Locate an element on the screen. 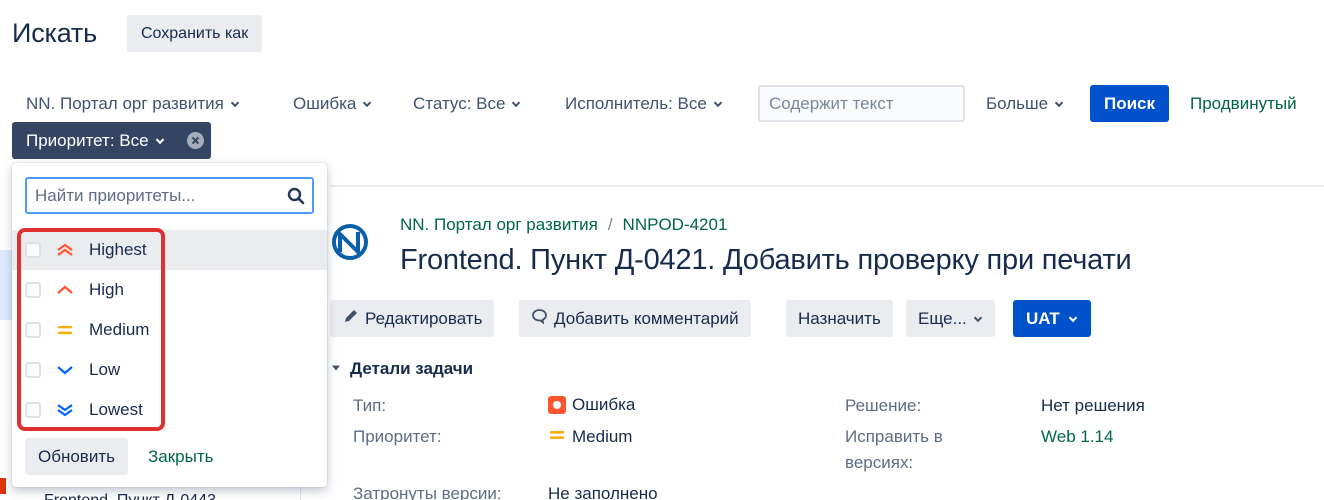 Image resolution: width=1324 pixels, height=500 pixels. priority-lowest-icon is located at coordinates (65, 410).